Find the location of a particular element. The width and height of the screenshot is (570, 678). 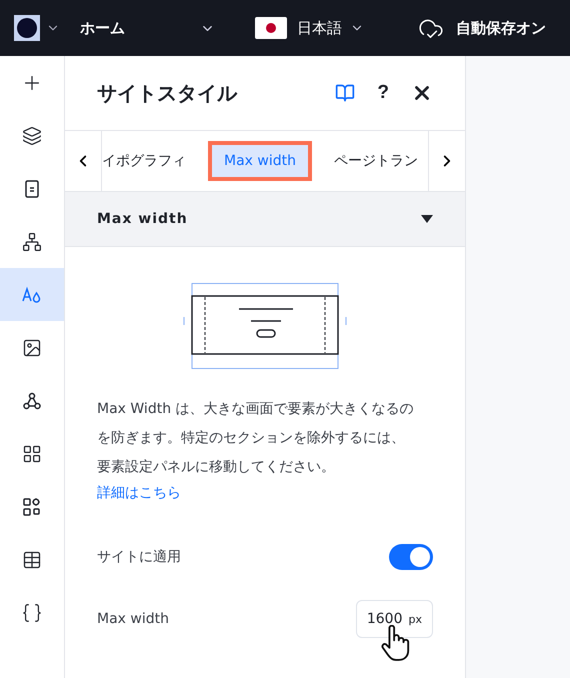

section-header: Max width is located at coordinates (265, 219).